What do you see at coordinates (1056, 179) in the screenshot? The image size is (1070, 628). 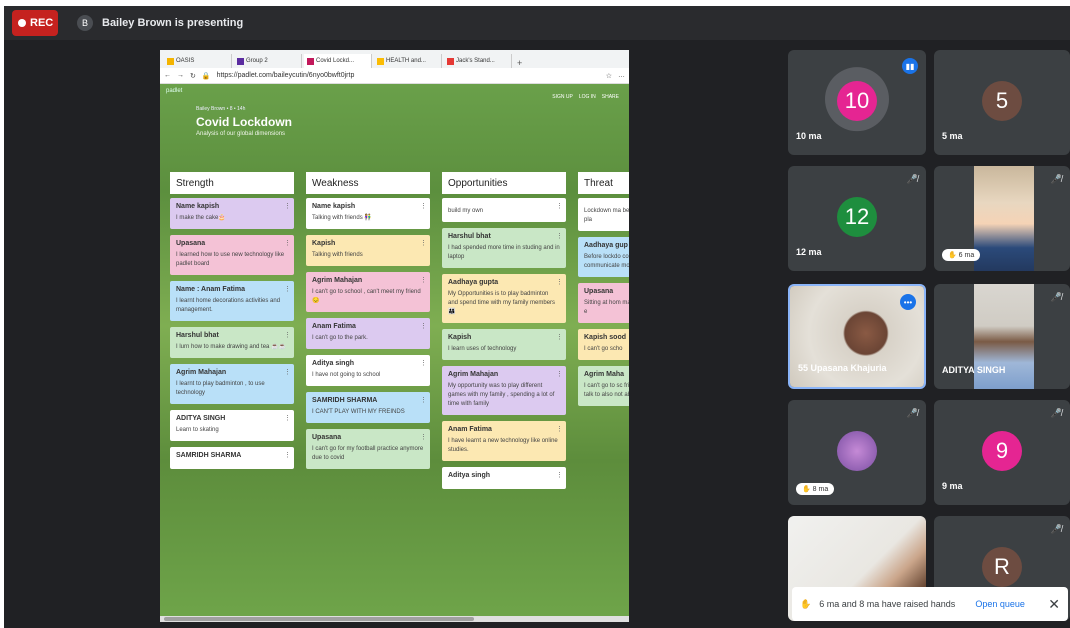 I see `muted-mic-icon: 🎤̸` at bounding box center [1056, 179].